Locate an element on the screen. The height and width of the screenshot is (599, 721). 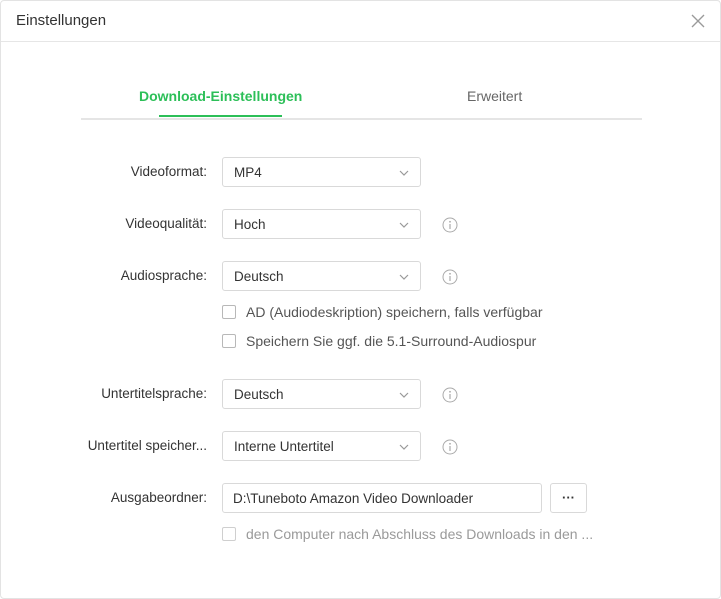
audiosprache-select: Deutsch is located at coordinates (321, 276).